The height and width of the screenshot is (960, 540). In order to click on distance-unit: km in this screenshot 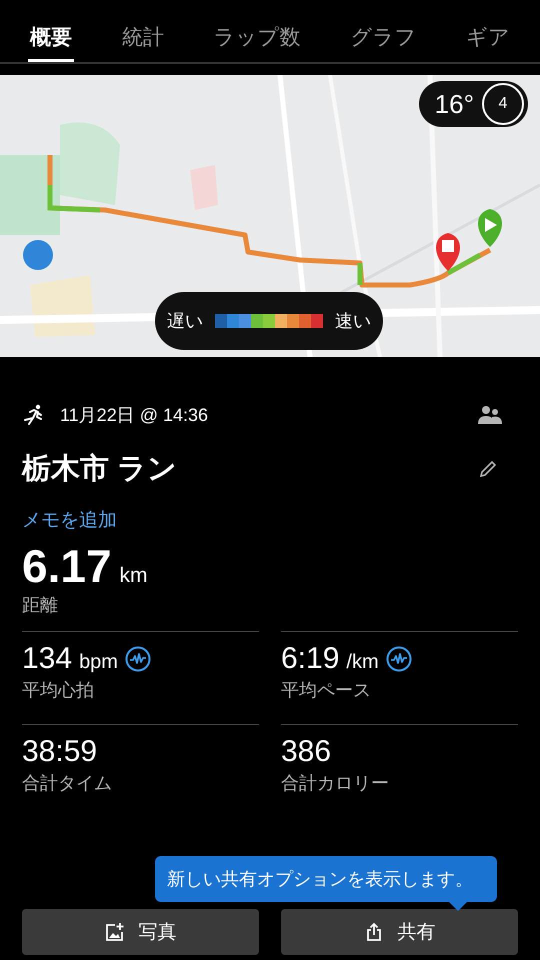, I will do `click(134, 576)`.